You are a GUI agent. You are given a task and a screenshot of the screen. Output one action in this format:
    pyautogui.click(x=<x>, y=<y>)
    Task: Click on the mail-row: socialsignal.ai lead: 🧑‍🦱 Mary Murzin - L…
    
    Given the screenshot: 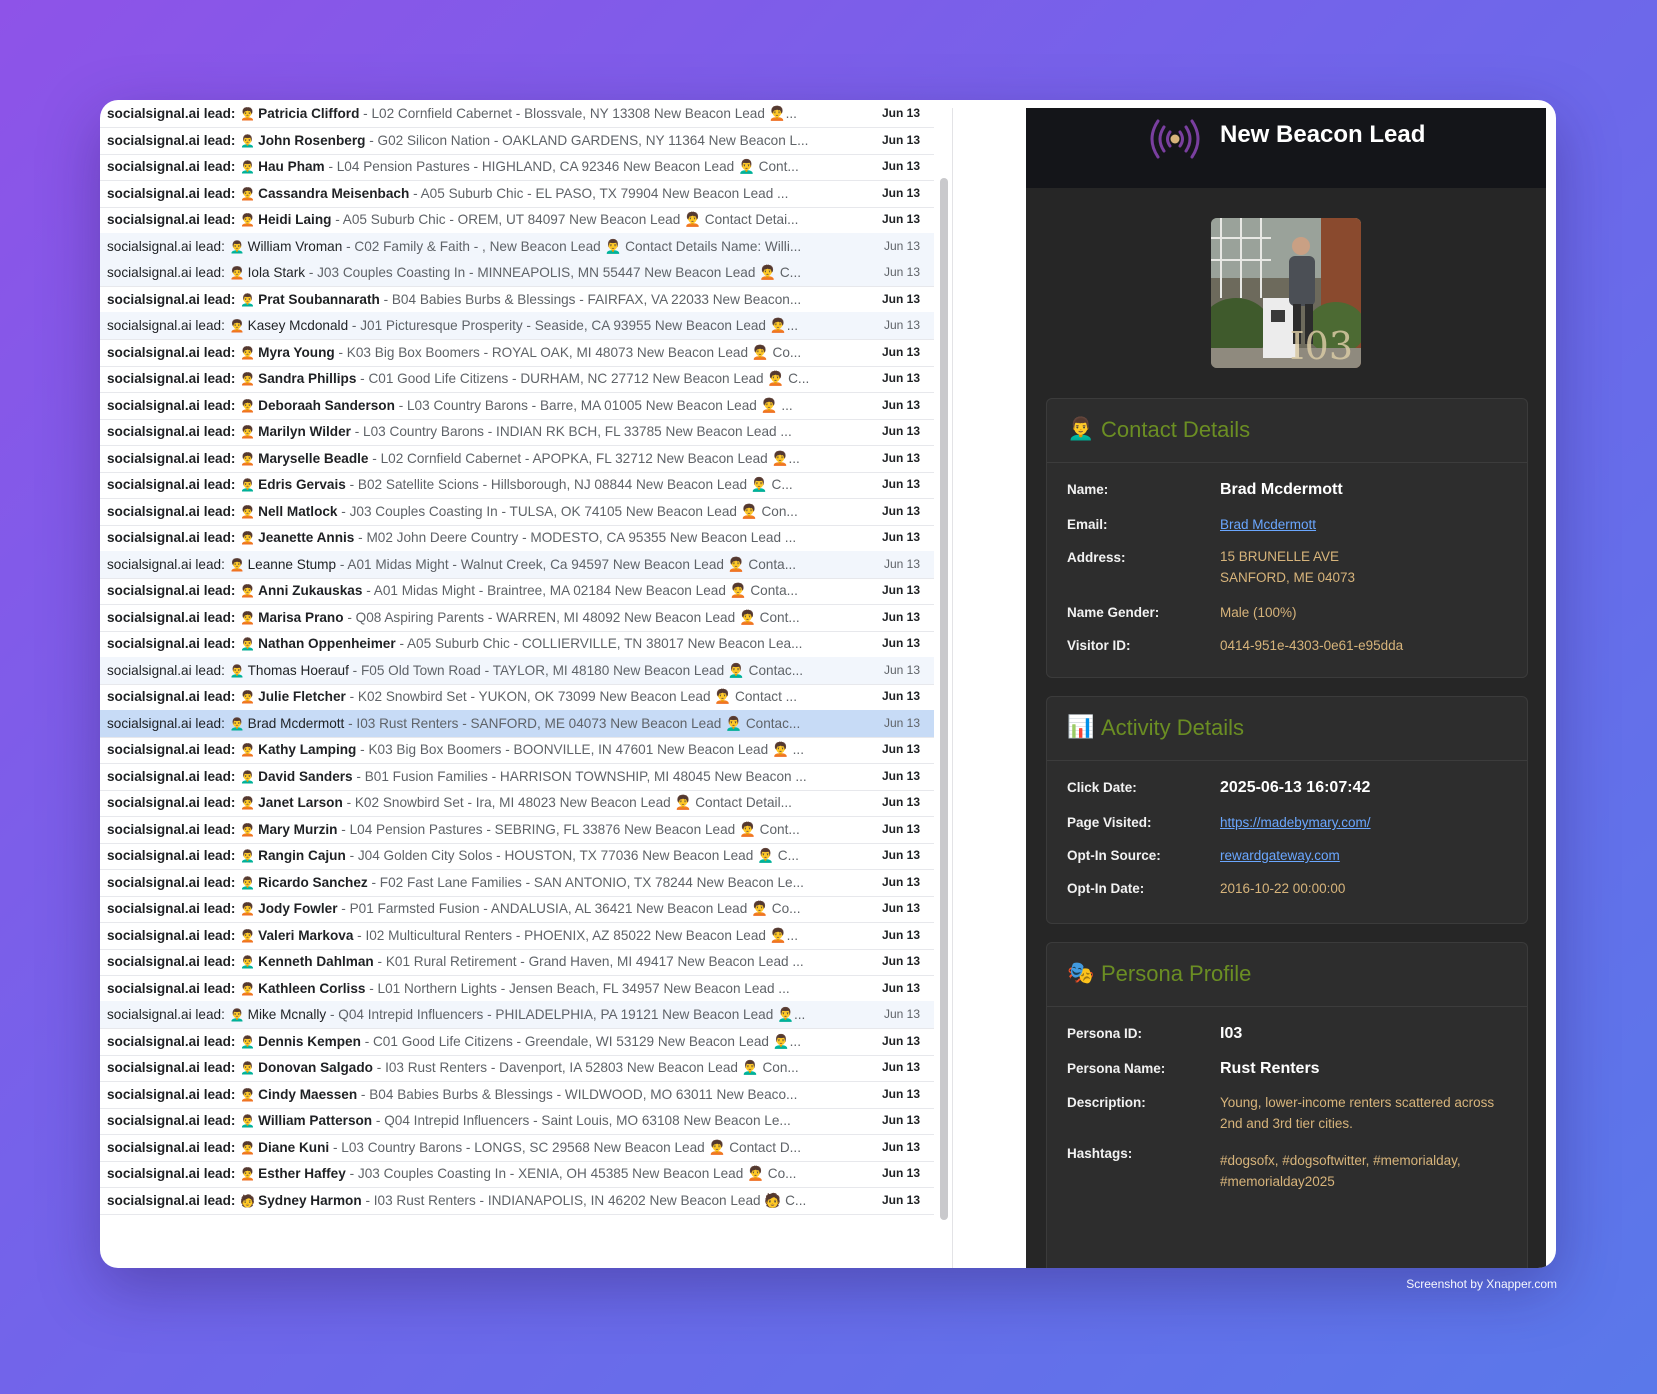 What is the action you would take?
    pyautogui.click(x=517, y=830)
    